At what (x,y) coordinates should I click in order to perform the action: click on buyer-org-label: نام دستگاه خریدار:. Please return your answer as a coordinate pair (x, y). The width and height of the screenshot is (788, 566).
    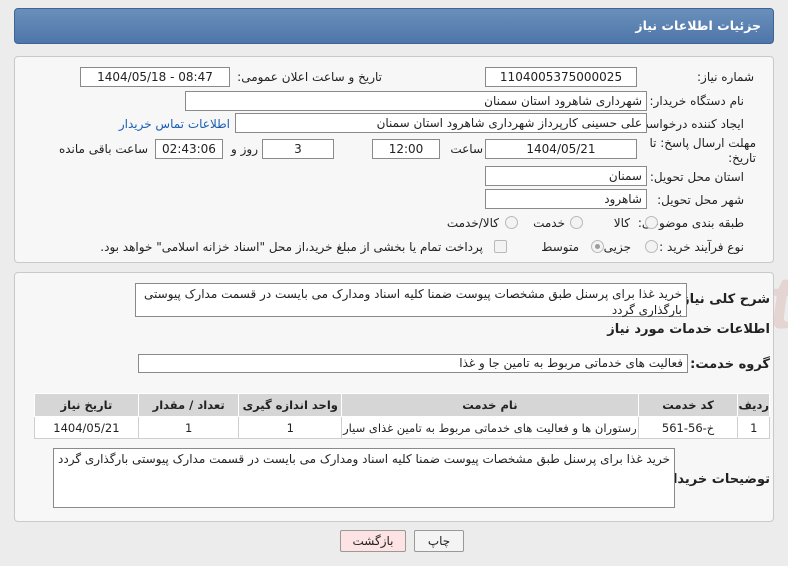
    Looking at the image, I should click on (697, 101).